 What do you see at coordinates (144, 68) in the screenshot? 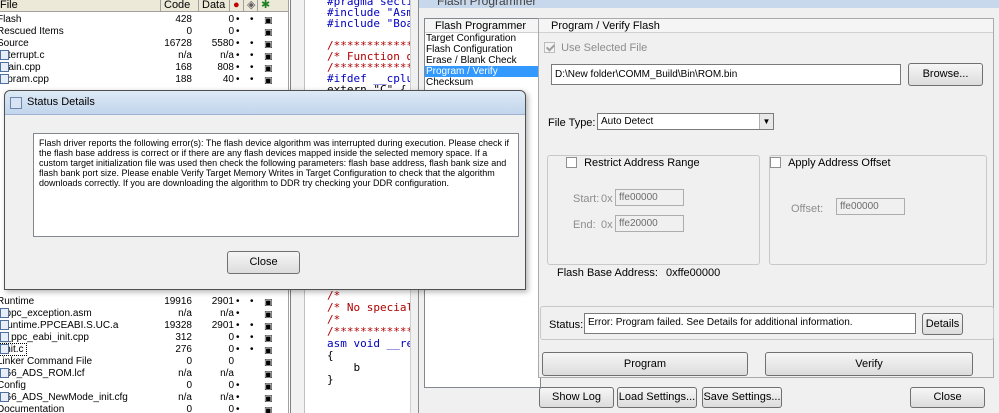
I see `file-row: main.cpp 168 808 • • ▣` at bounding box center [144, 68].